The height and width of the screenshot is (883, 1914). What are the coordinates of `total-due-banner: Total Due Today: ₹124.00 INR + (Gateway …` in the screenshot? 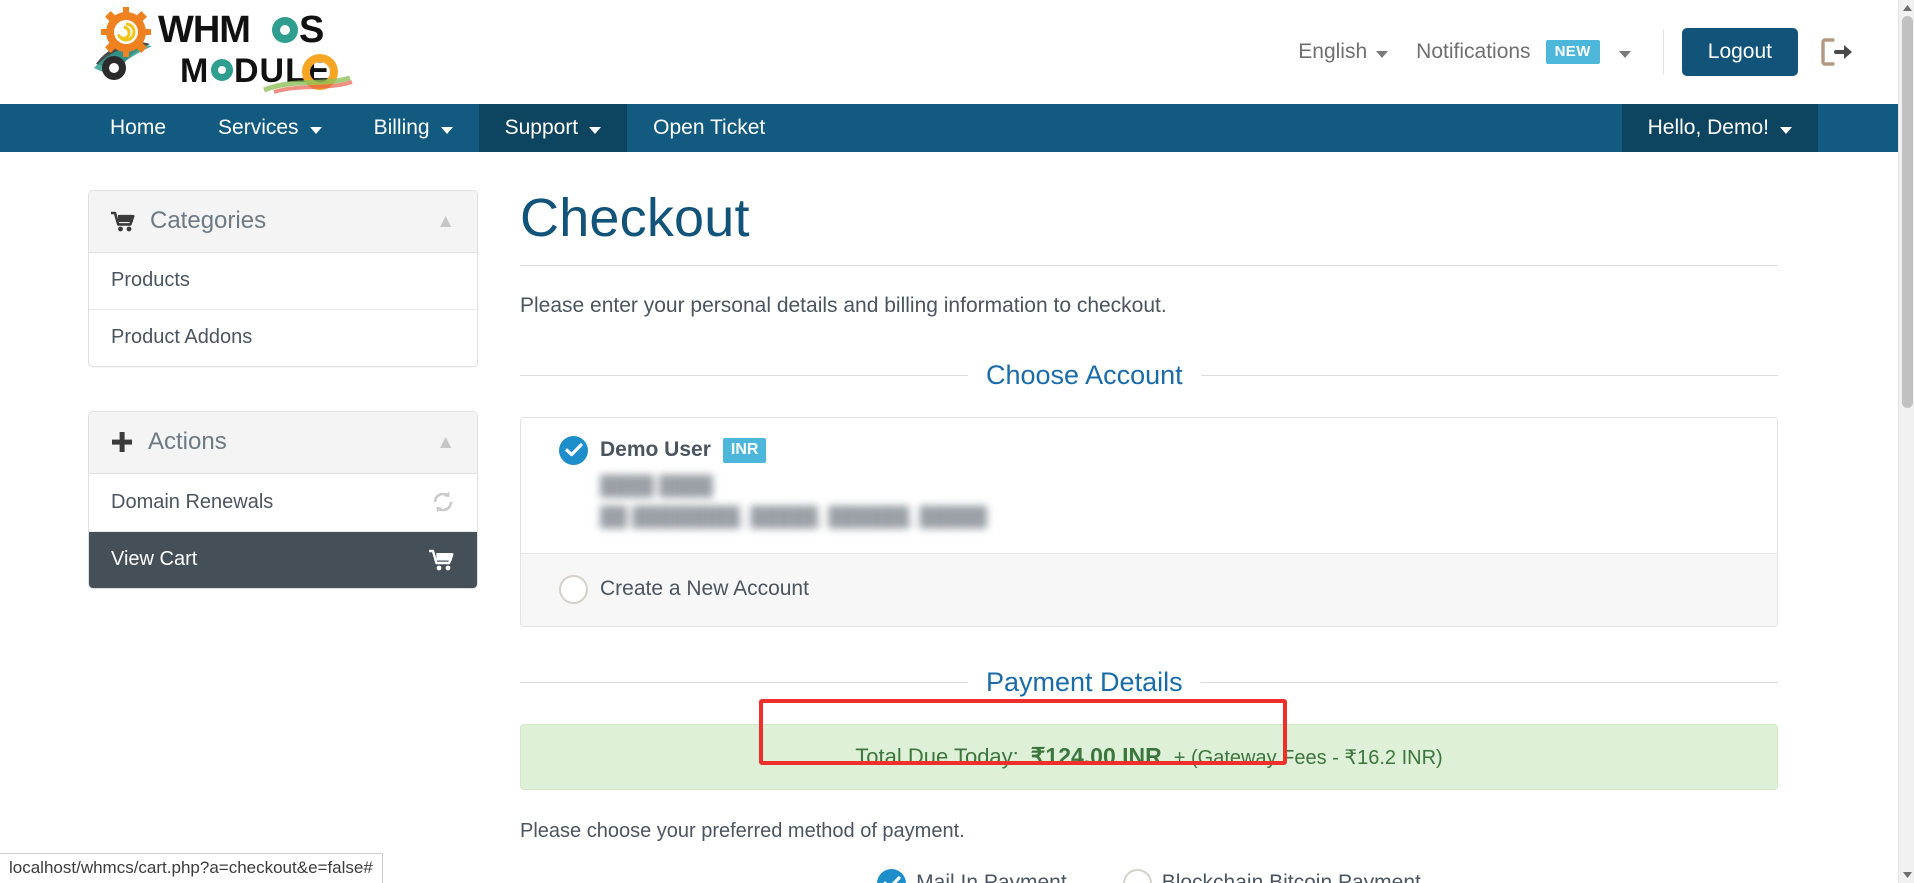 It's located at (1149, 744).